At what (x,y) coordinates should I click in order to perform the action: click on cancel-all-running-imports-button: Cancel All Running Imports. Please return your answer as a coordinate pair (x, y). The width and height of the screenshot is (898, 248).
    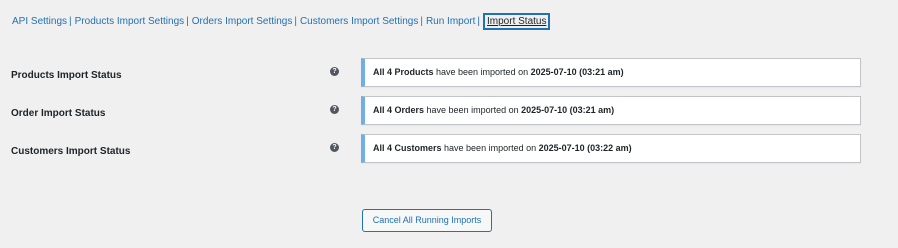
    Looking at the image, I should click on (427, 220).